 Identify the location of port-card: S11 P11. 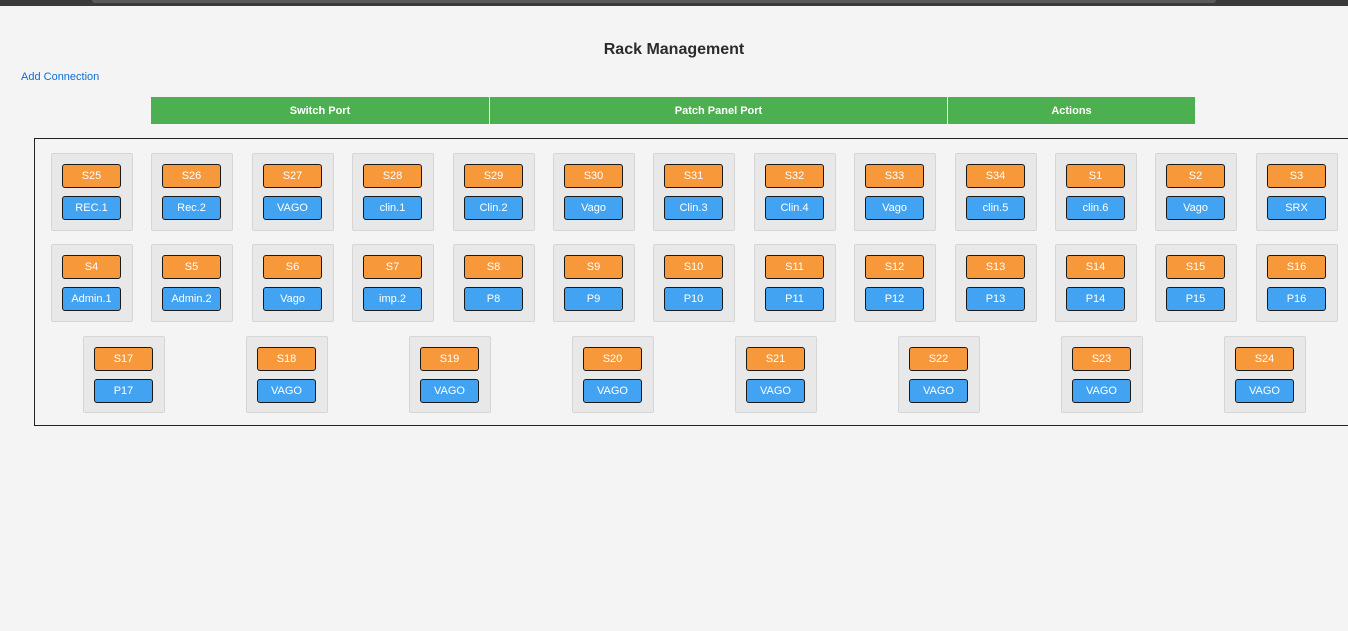
(795, 283).